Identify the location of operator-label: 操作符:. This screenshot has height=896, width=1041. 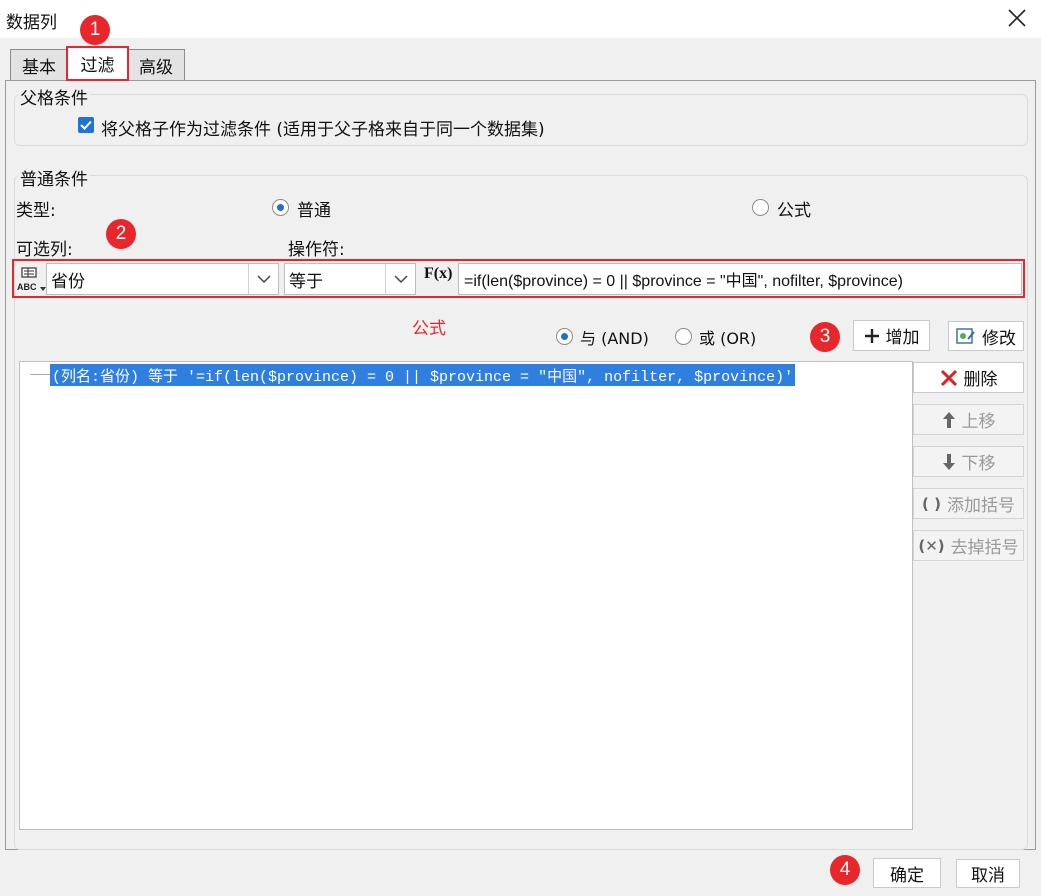
(316, 250).